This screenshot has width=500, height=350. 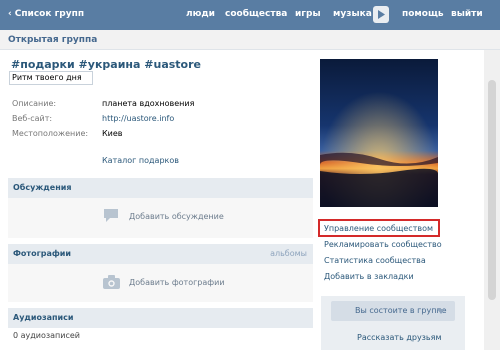 What do you see at coordinates (42, 187) in the screenshot?
I see `discussions-title: Обсуждения` at bounding box center [42, 187].